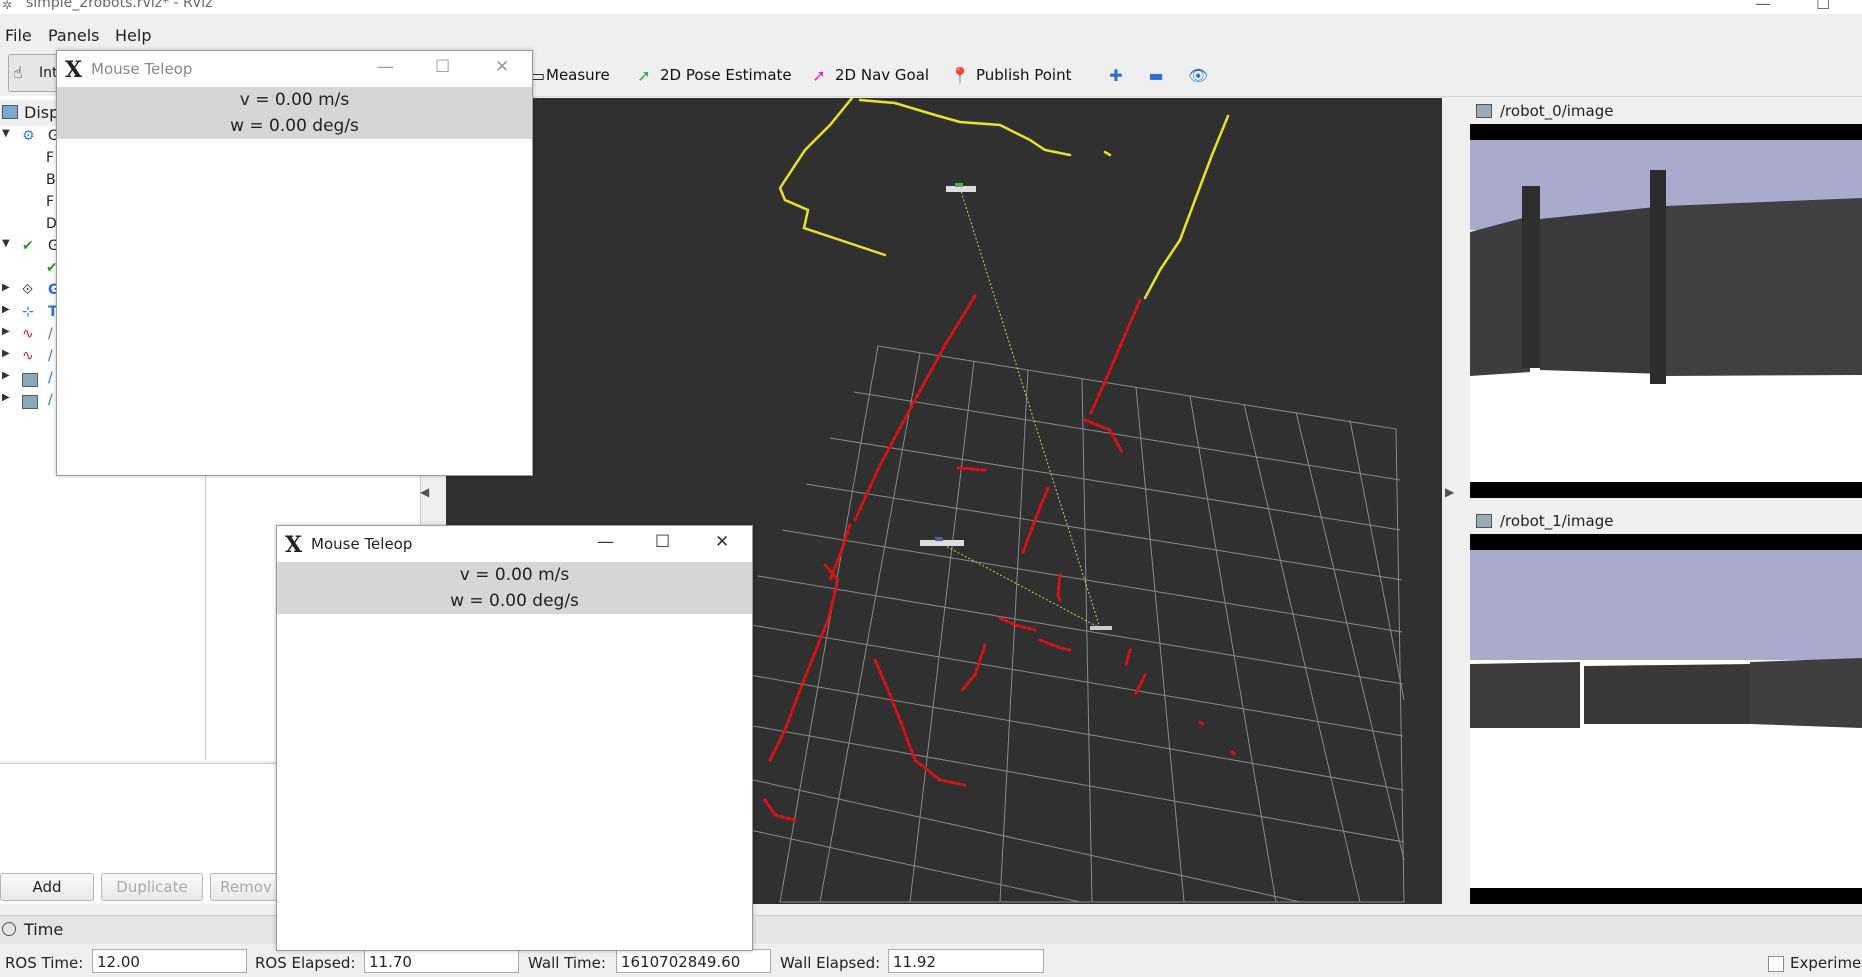  What do you see at coordinates (1454, 500) in the screenshot?
I see `collapse-right-arrow-icon: ▶` at bounding box center [1454, 500].